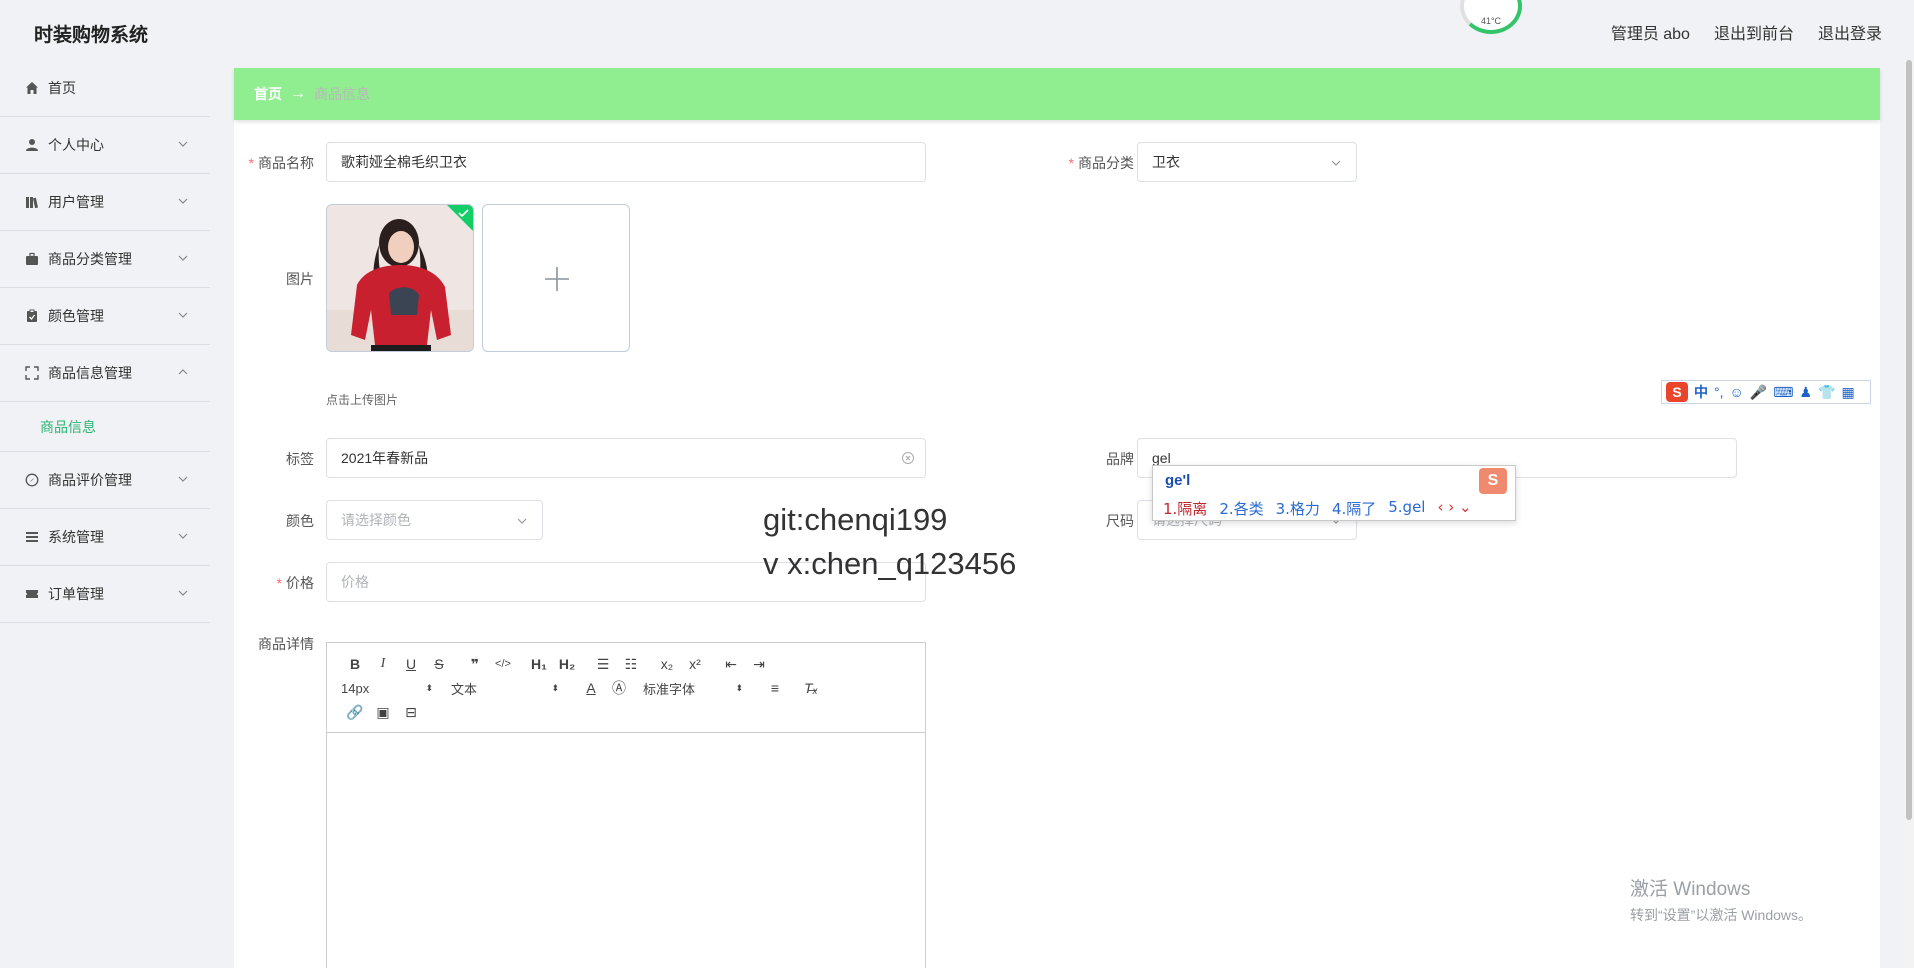  Describe the element at coordinates (1406, 508) in the screenshot. I see `ime-candidate: 5.gel` at that location.